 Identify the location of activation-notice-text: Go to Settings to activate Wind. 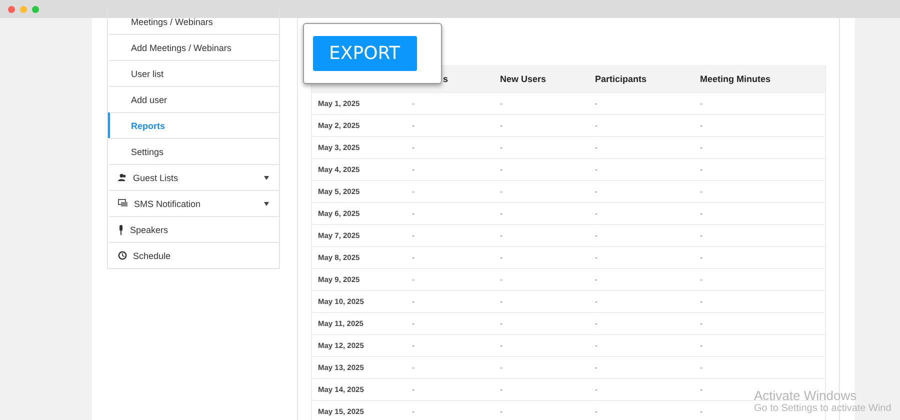
(823, 408).